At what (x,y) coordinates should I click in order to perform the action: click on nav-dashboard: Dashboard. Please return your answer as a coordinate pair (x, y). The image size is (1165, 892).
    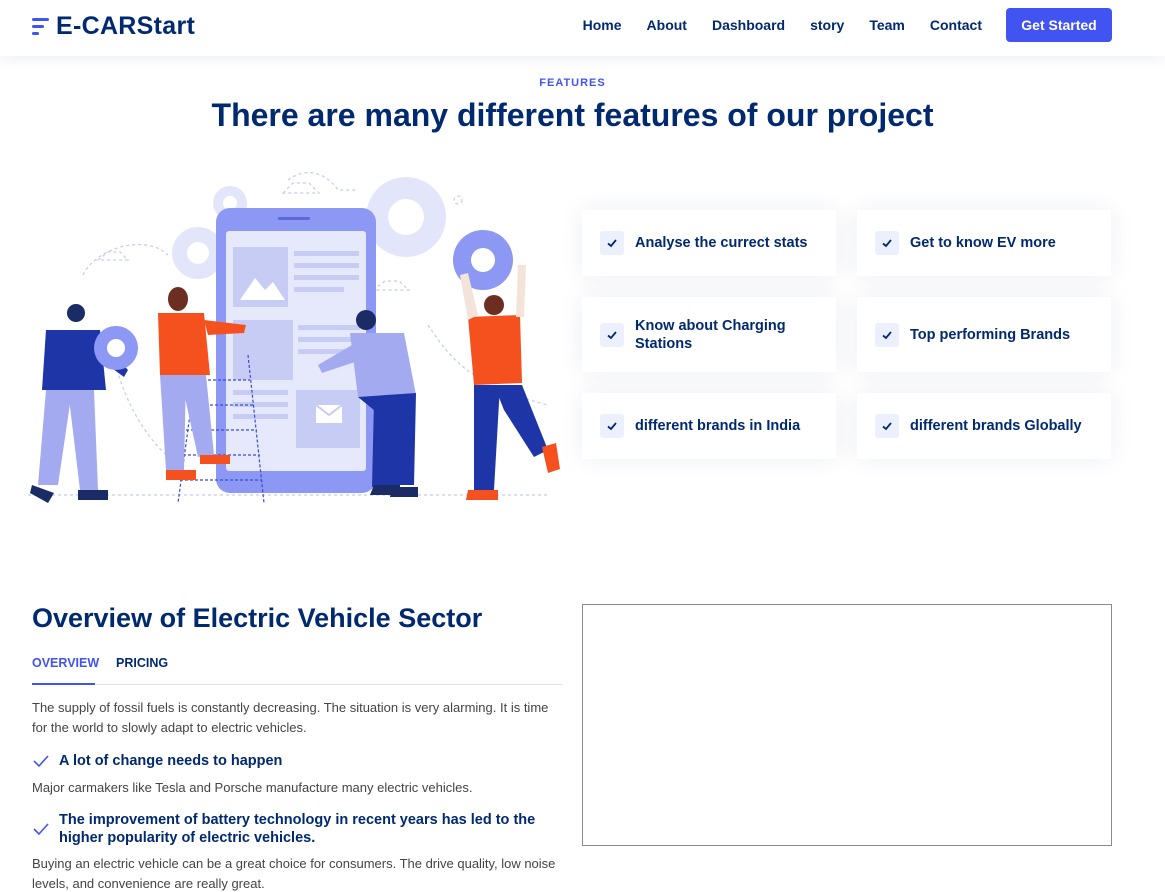
    Looking at the image, I should click on (748, 25).